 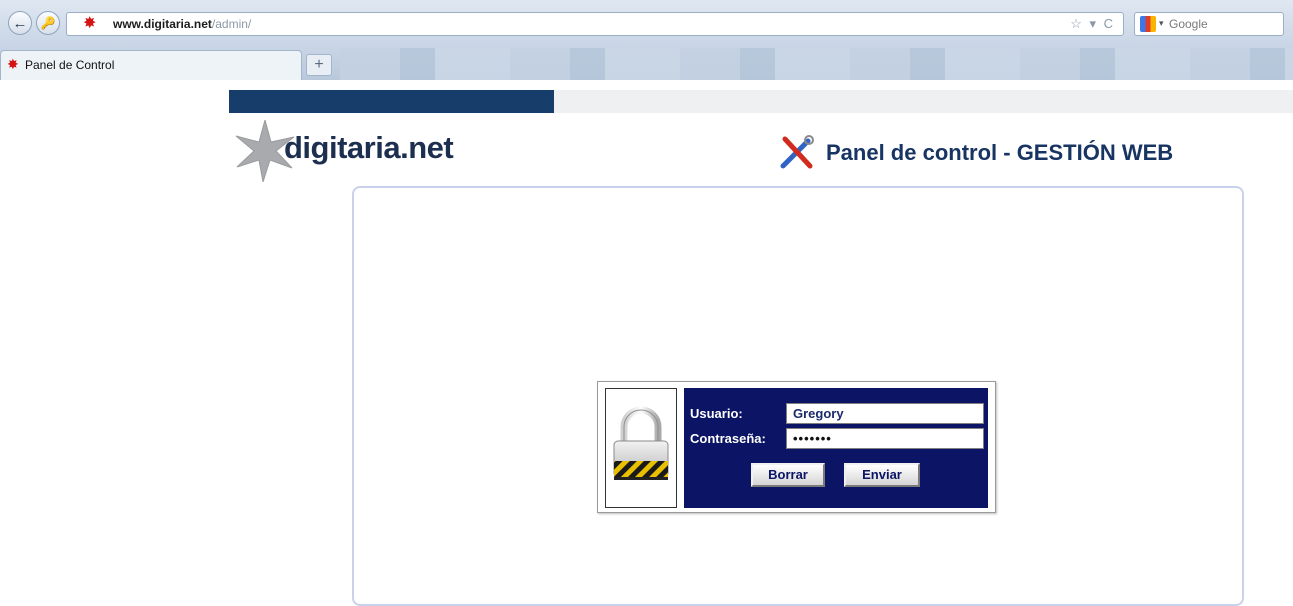 I want to click on username-label: Usuario:, so click(x=716, y=413).